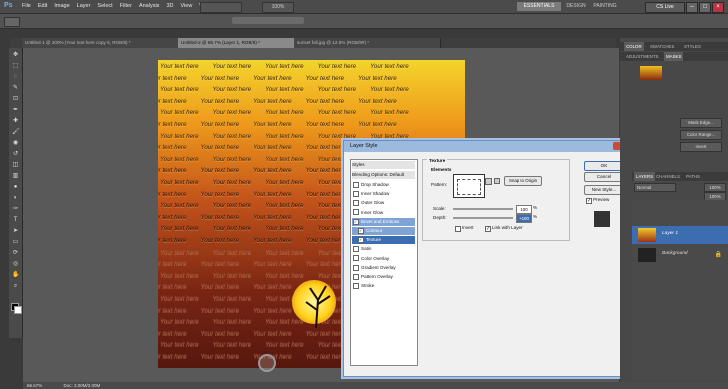 The width and height of the screenshot is (728, 389). I want to click on dodge-tool-icon: ◐, so click(15, 198).